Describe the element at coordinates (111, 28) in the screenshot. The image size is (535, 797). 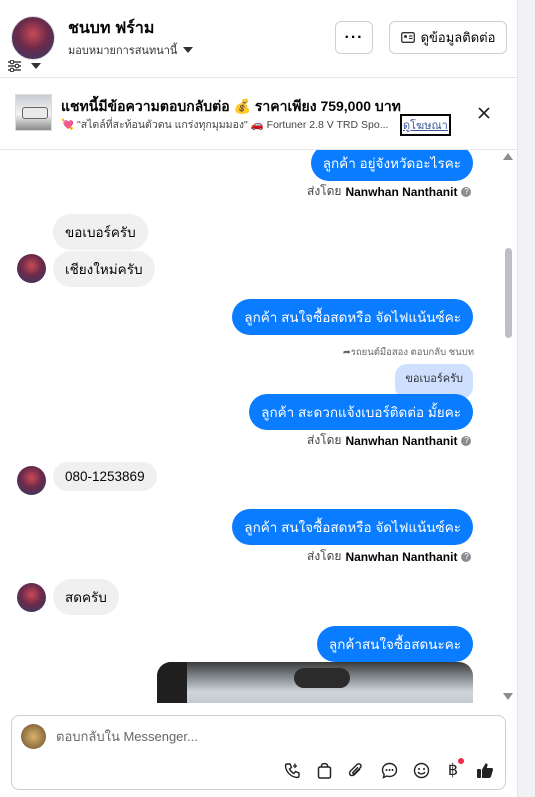
I see `contact-name: ชนบท ฟร์าม` at that location.